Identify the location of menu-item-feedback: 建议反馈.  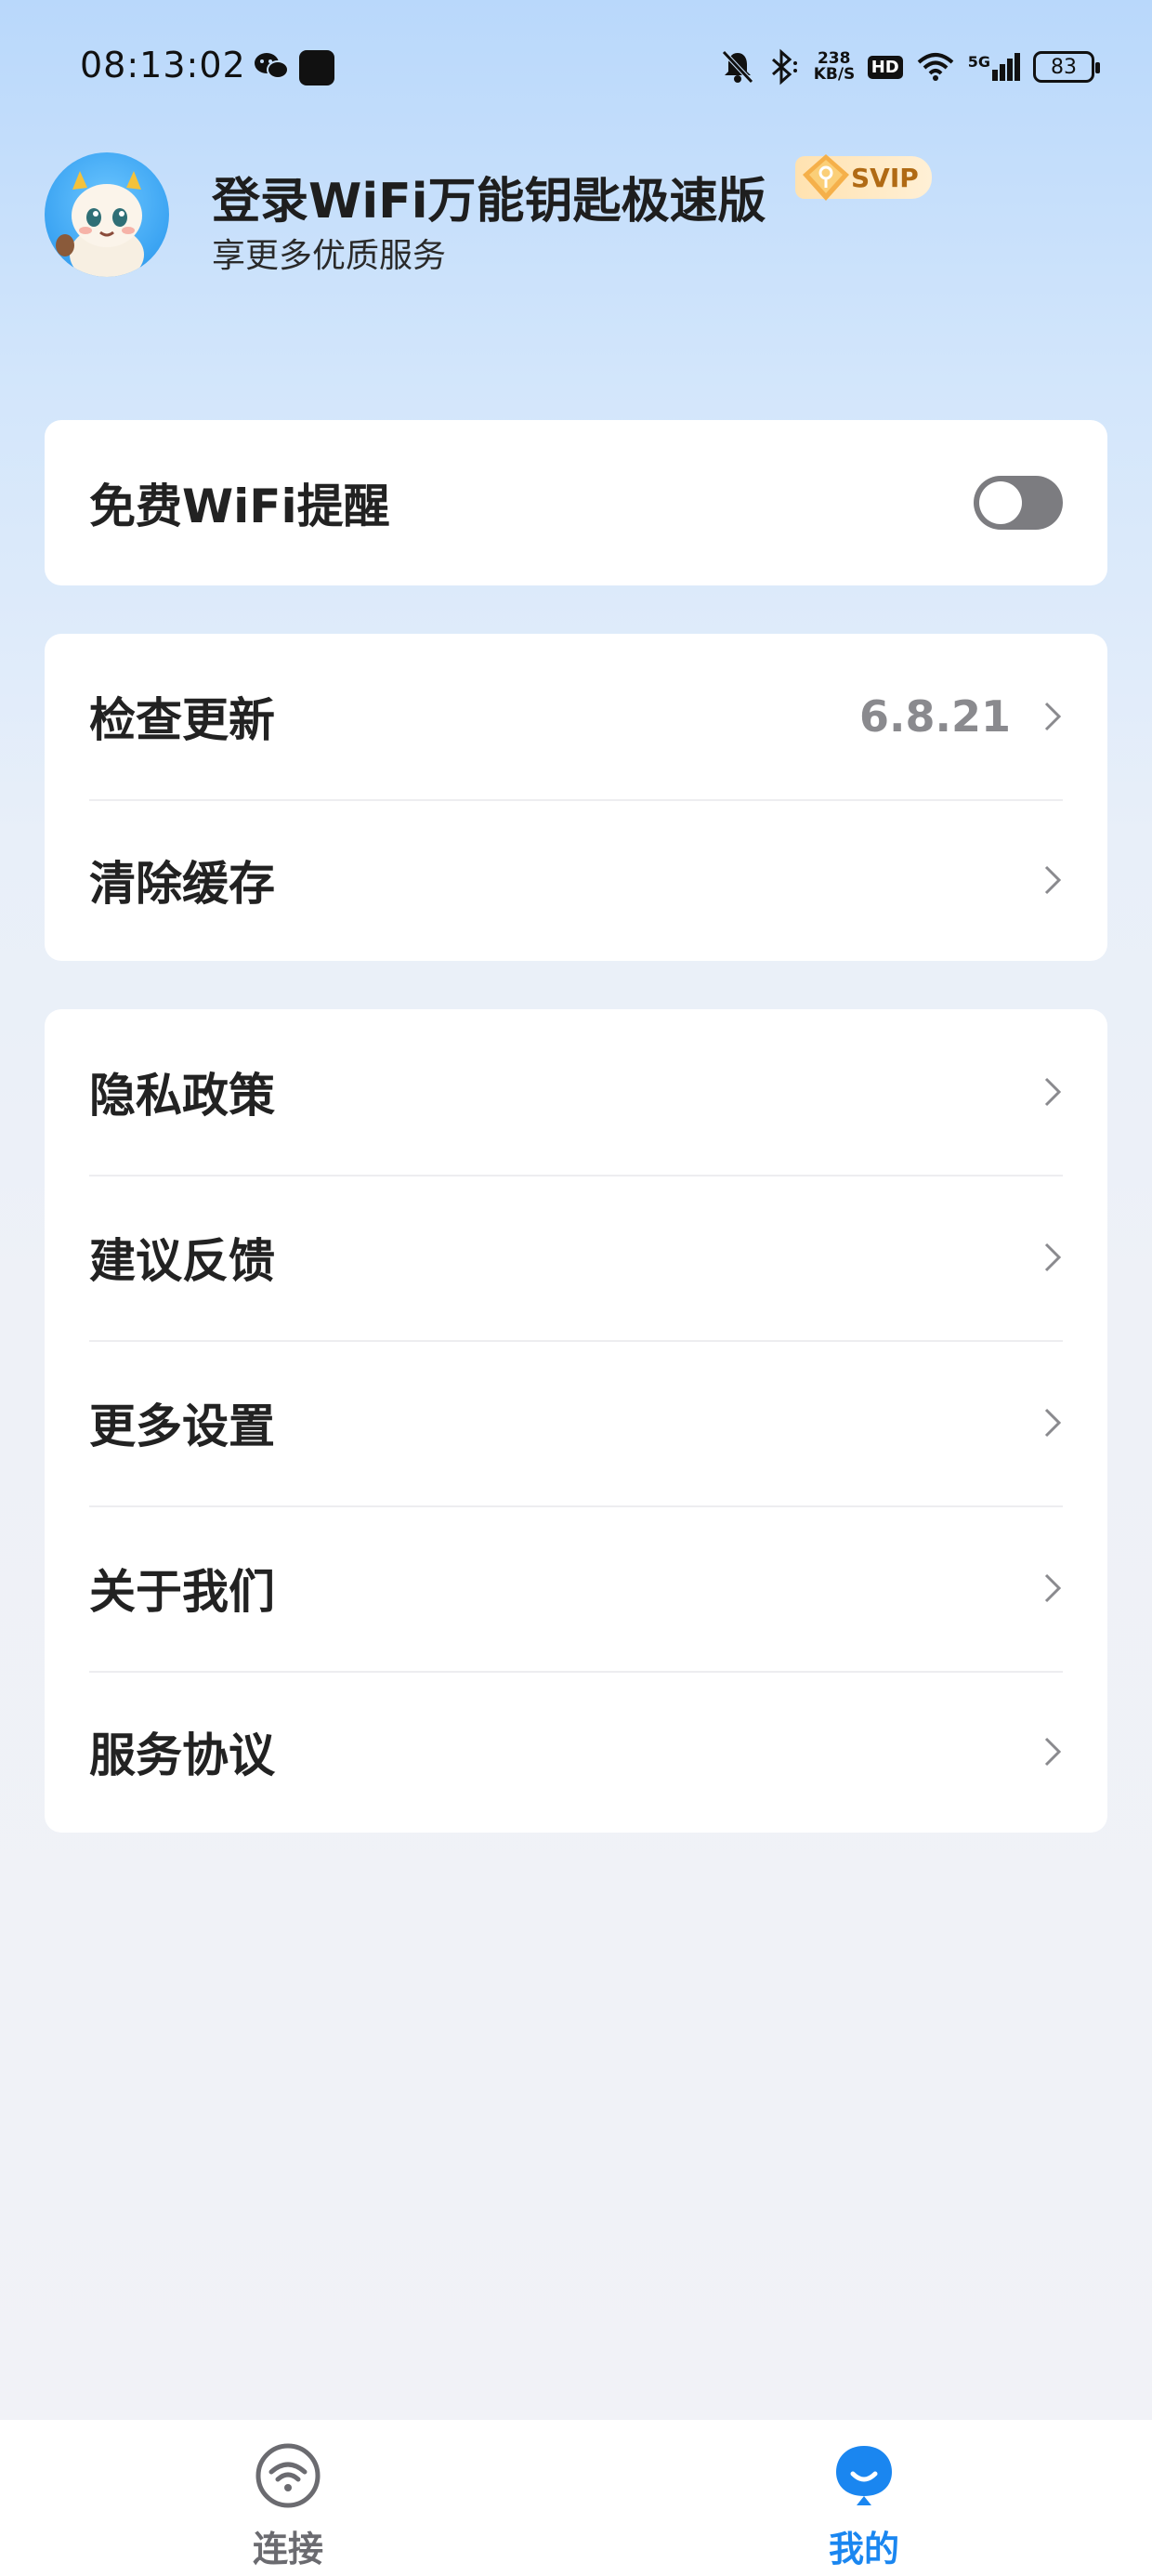
(576, 1257).